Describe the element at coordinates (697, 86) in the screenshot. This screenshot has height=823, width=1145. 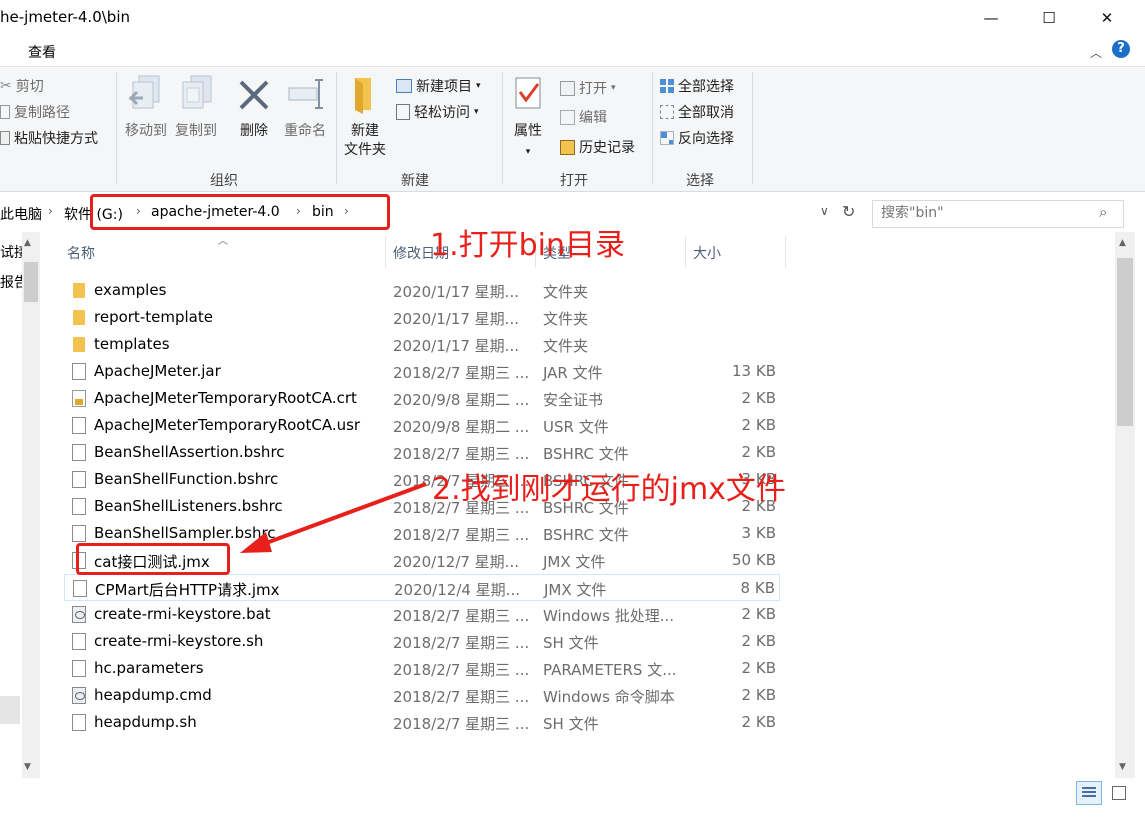
I see `select-all-button: 全部选择` at that location.